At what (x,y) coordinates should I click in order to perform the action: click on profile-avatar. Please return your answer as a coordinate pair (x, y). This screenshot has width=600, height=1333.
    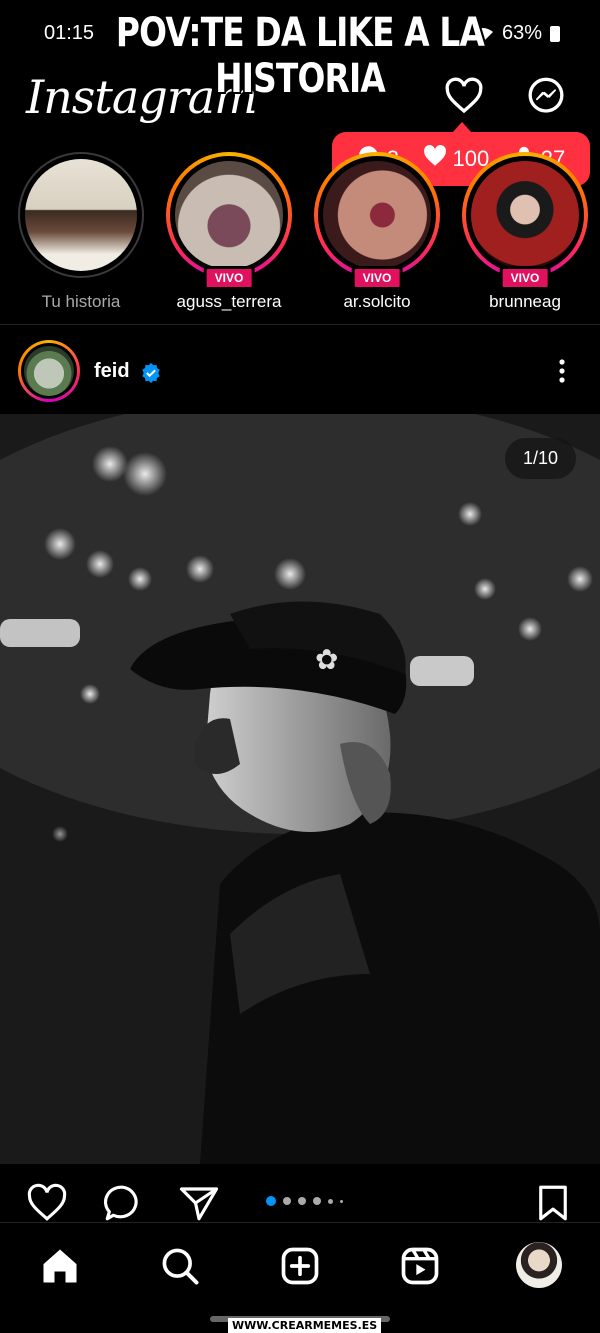
    Looking at the image, I should click on (539, 1265).